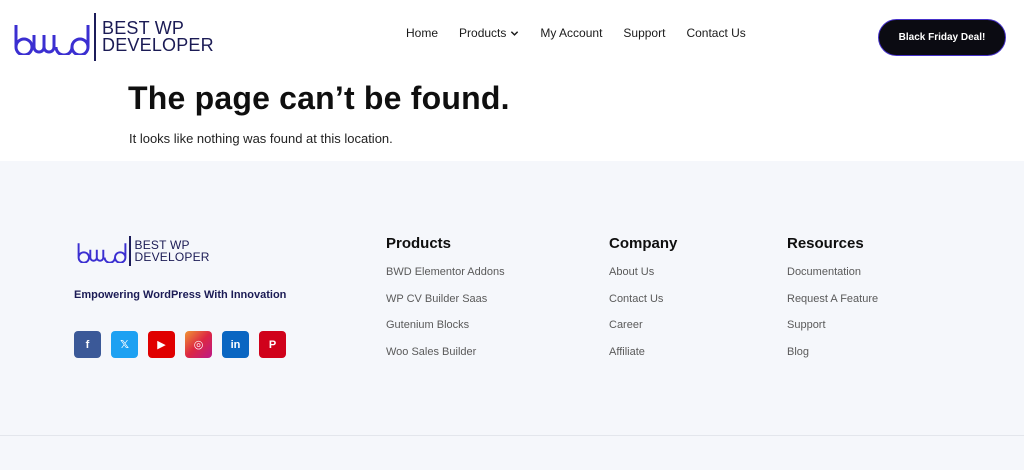 This screenshot has height=470, width=1024. What do you see at coordinates (643, 332) in the screenshot?
I see `footer-link: Career` at bounding box center [643, 332].